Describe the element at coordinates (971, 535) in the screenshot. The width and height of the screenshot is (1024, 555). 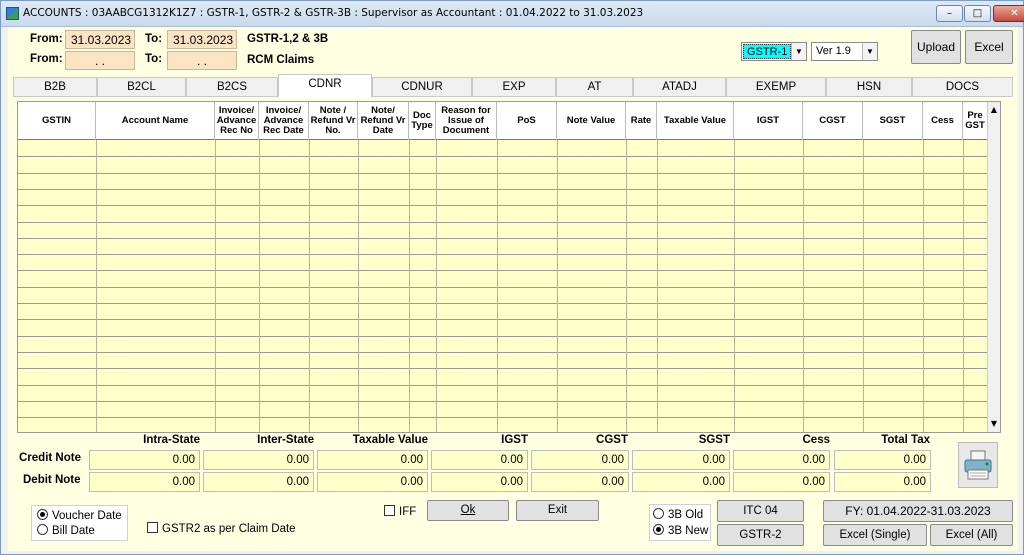
I see `excel-all-button: Excel (All)` at that location.